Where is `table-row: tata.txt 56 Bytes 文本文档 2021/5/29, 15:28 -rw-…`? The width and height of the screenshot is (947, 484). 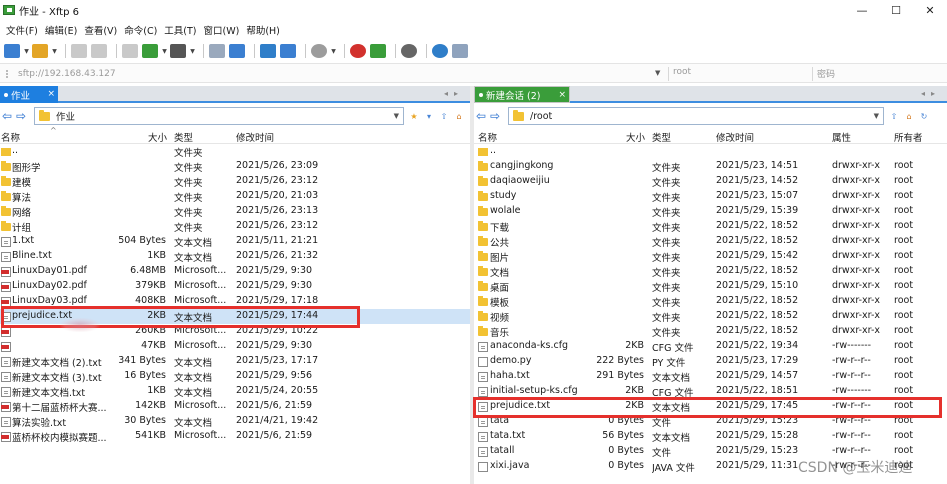 table-row: tata.txt 56 Bytes 文本文档 2021/5/29, 15:28 -rw-… is located at coordinates (710, 436).